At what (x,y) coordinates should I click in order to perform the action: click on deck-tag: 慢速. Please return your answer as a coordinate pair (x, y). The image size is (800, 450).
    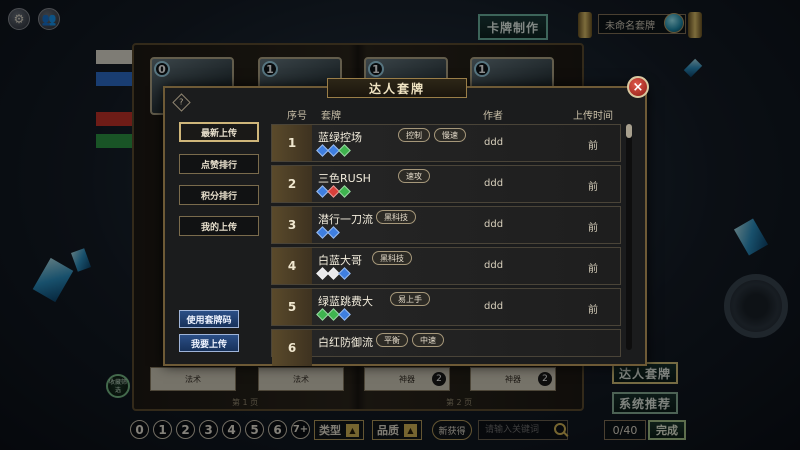
    Looking at the image, I should click on (450, 135).